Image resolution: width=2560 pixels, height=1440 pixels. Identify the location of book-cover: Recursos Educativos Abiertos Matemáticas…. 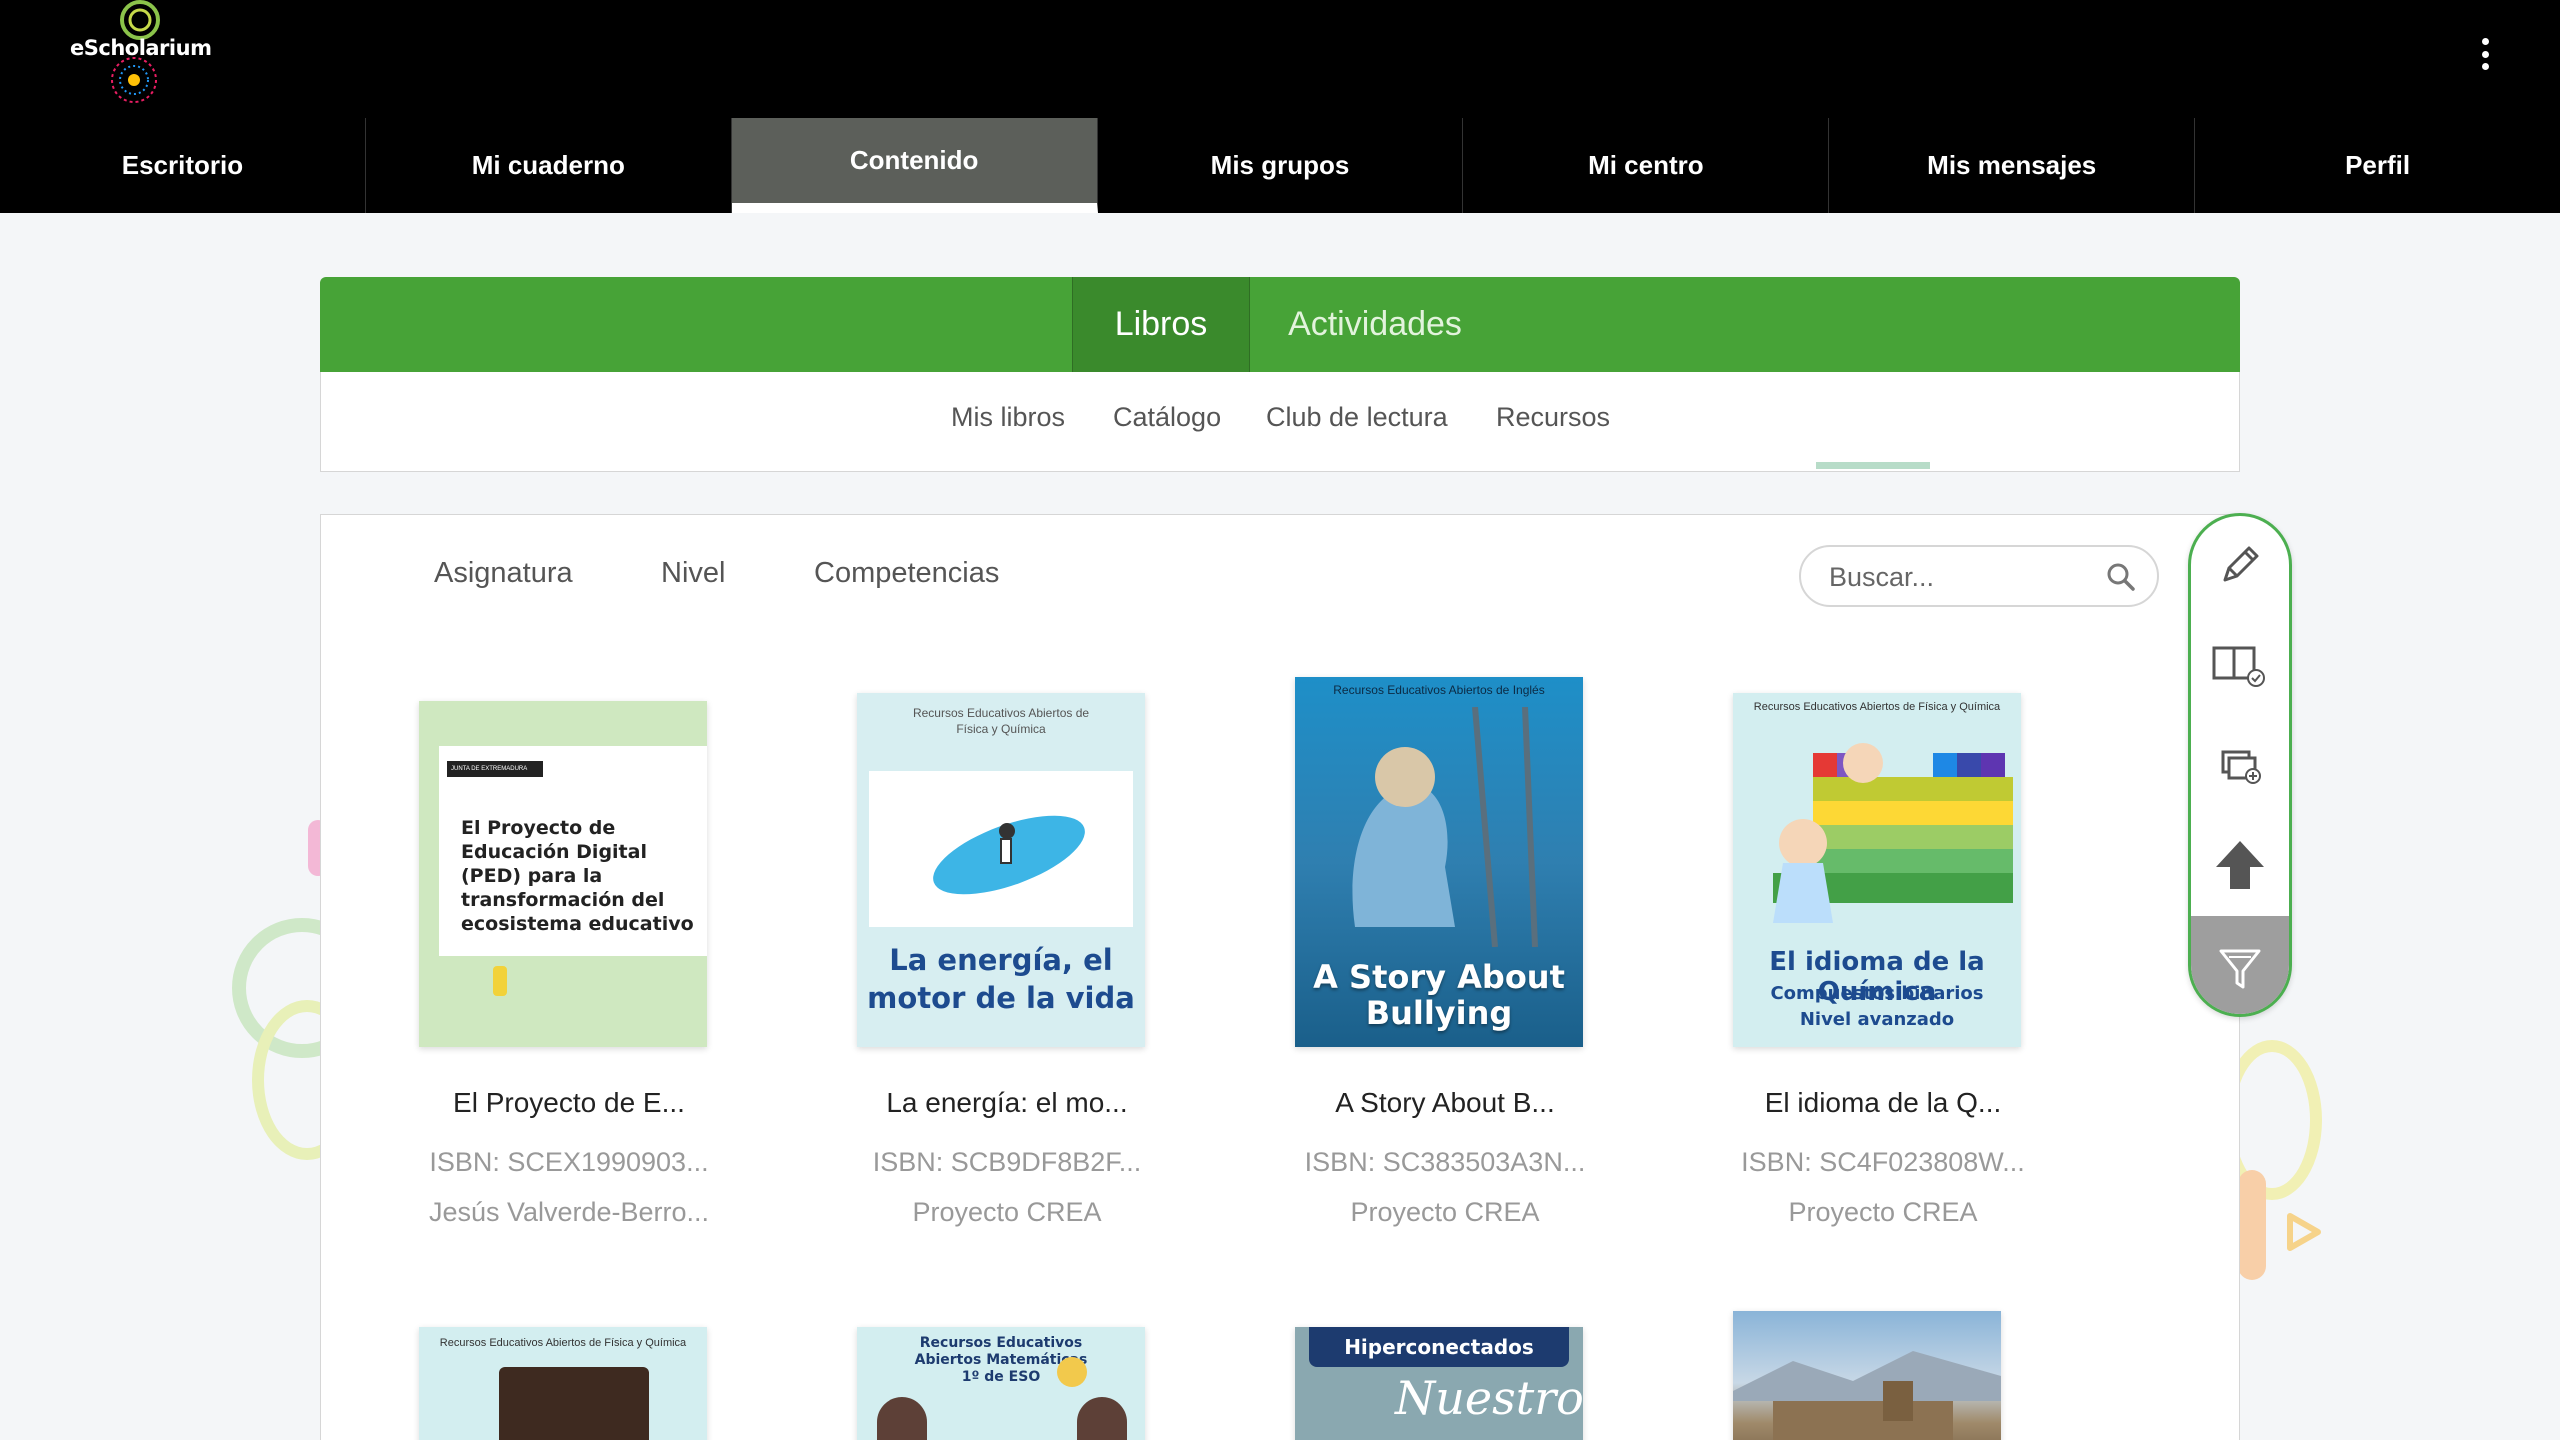
(1001, 1383).